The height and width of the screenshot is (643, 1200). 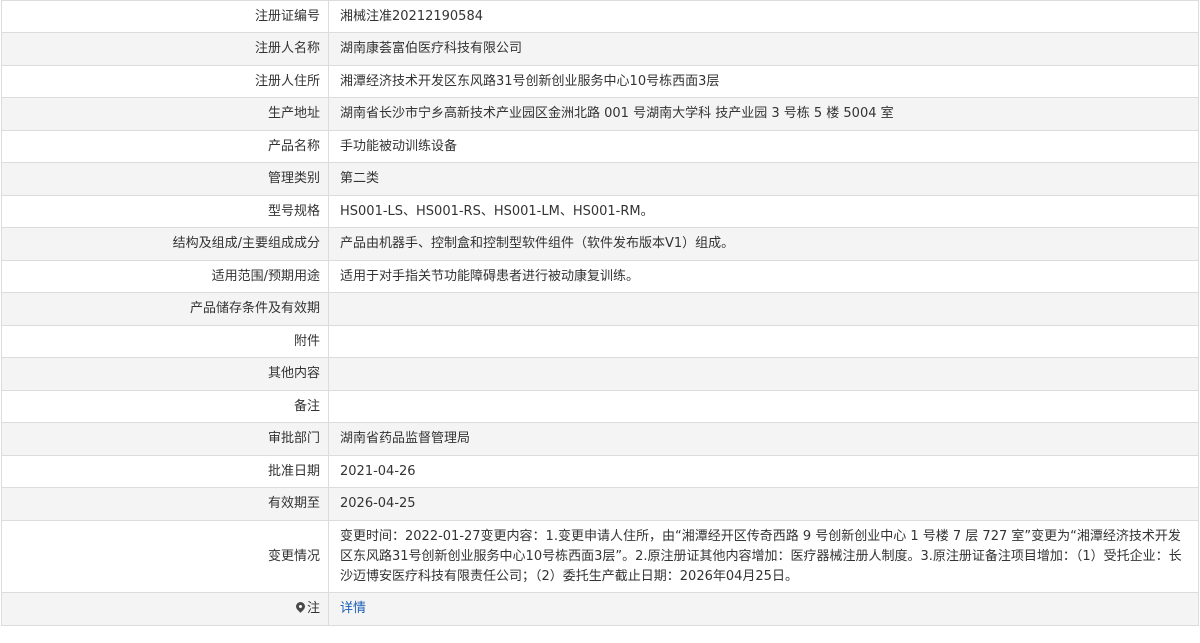 I want to click on table-row: 管理类别 第二类, so click(x=600, y=179).